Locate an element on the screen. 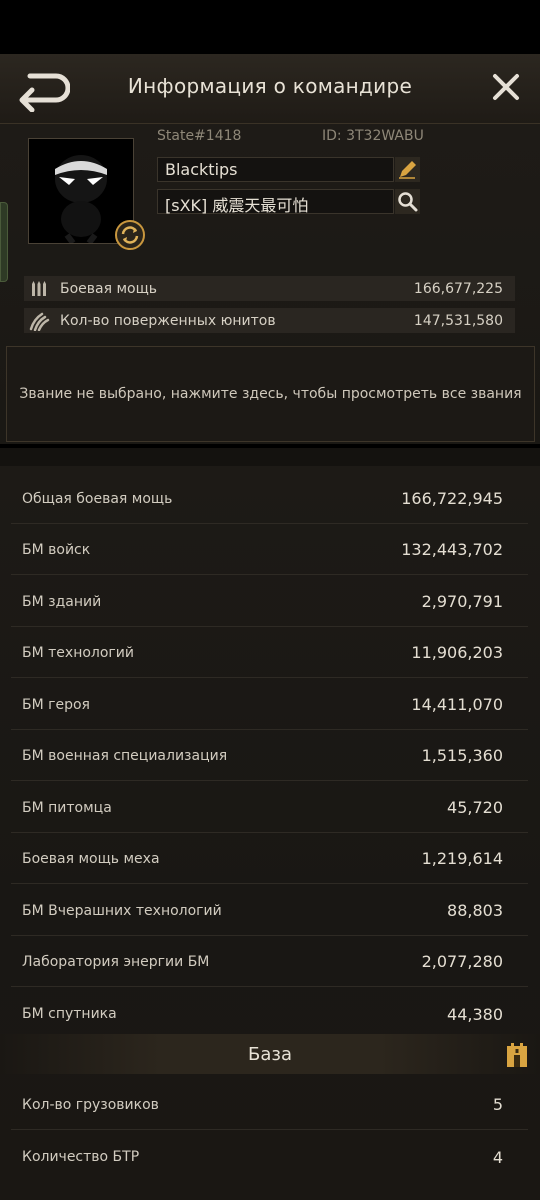  list-item: БМ Вчерашних технологий 88,803 is located at coordinates (269, 911).